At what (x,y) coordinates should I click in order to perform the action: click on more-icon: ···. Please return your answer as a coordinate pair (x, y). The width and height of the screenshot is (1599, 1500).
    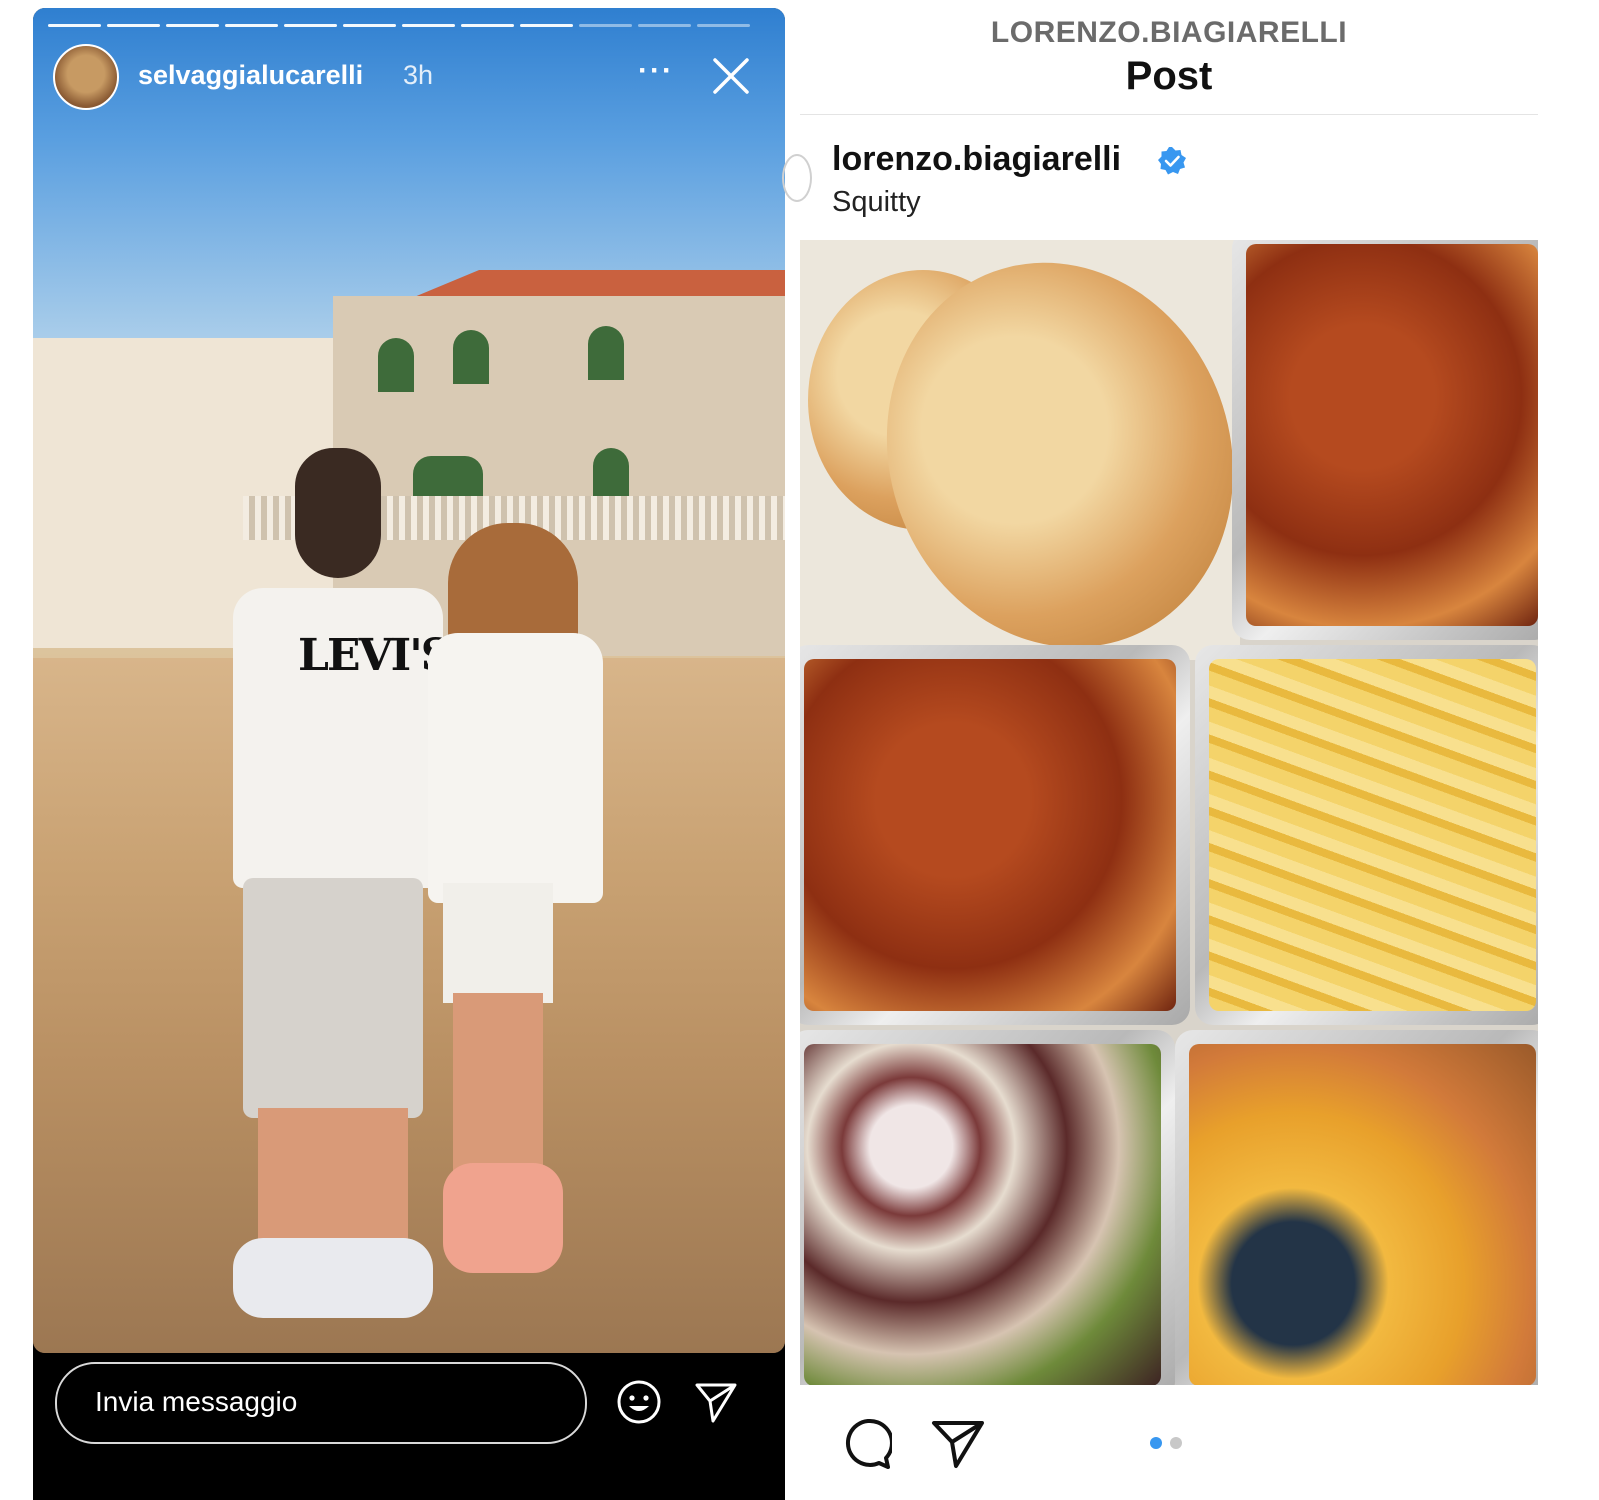
    Looking at the image, I should click on (656, 71).